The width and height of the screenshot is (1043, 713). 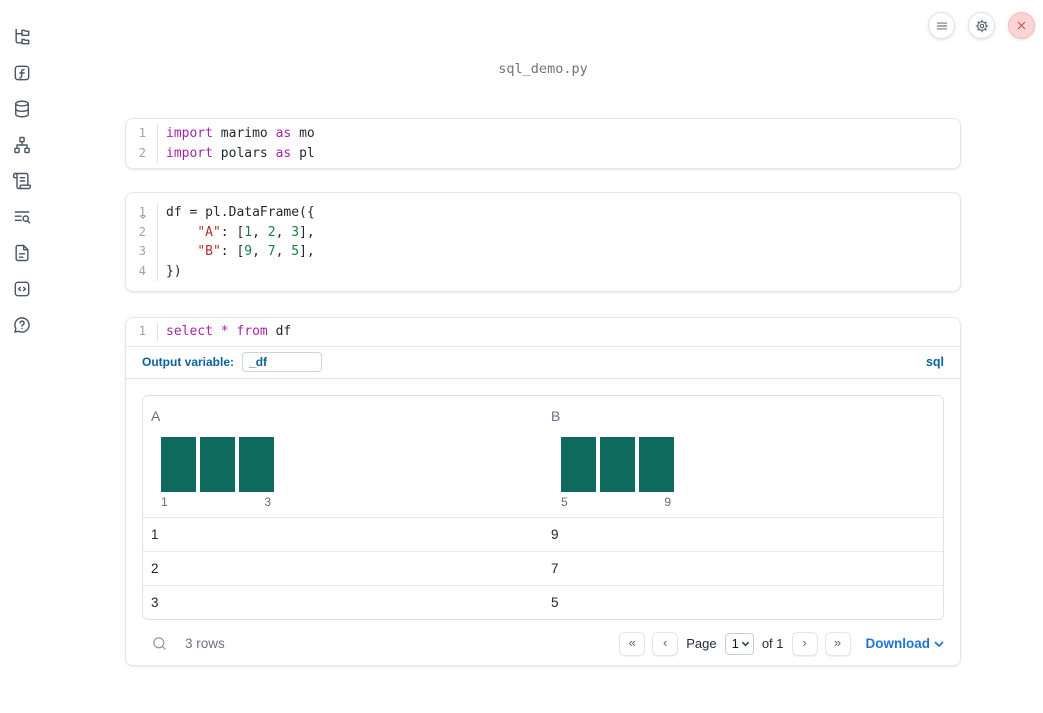 I want to click on page-select: 1, so click(x=739, y=643).